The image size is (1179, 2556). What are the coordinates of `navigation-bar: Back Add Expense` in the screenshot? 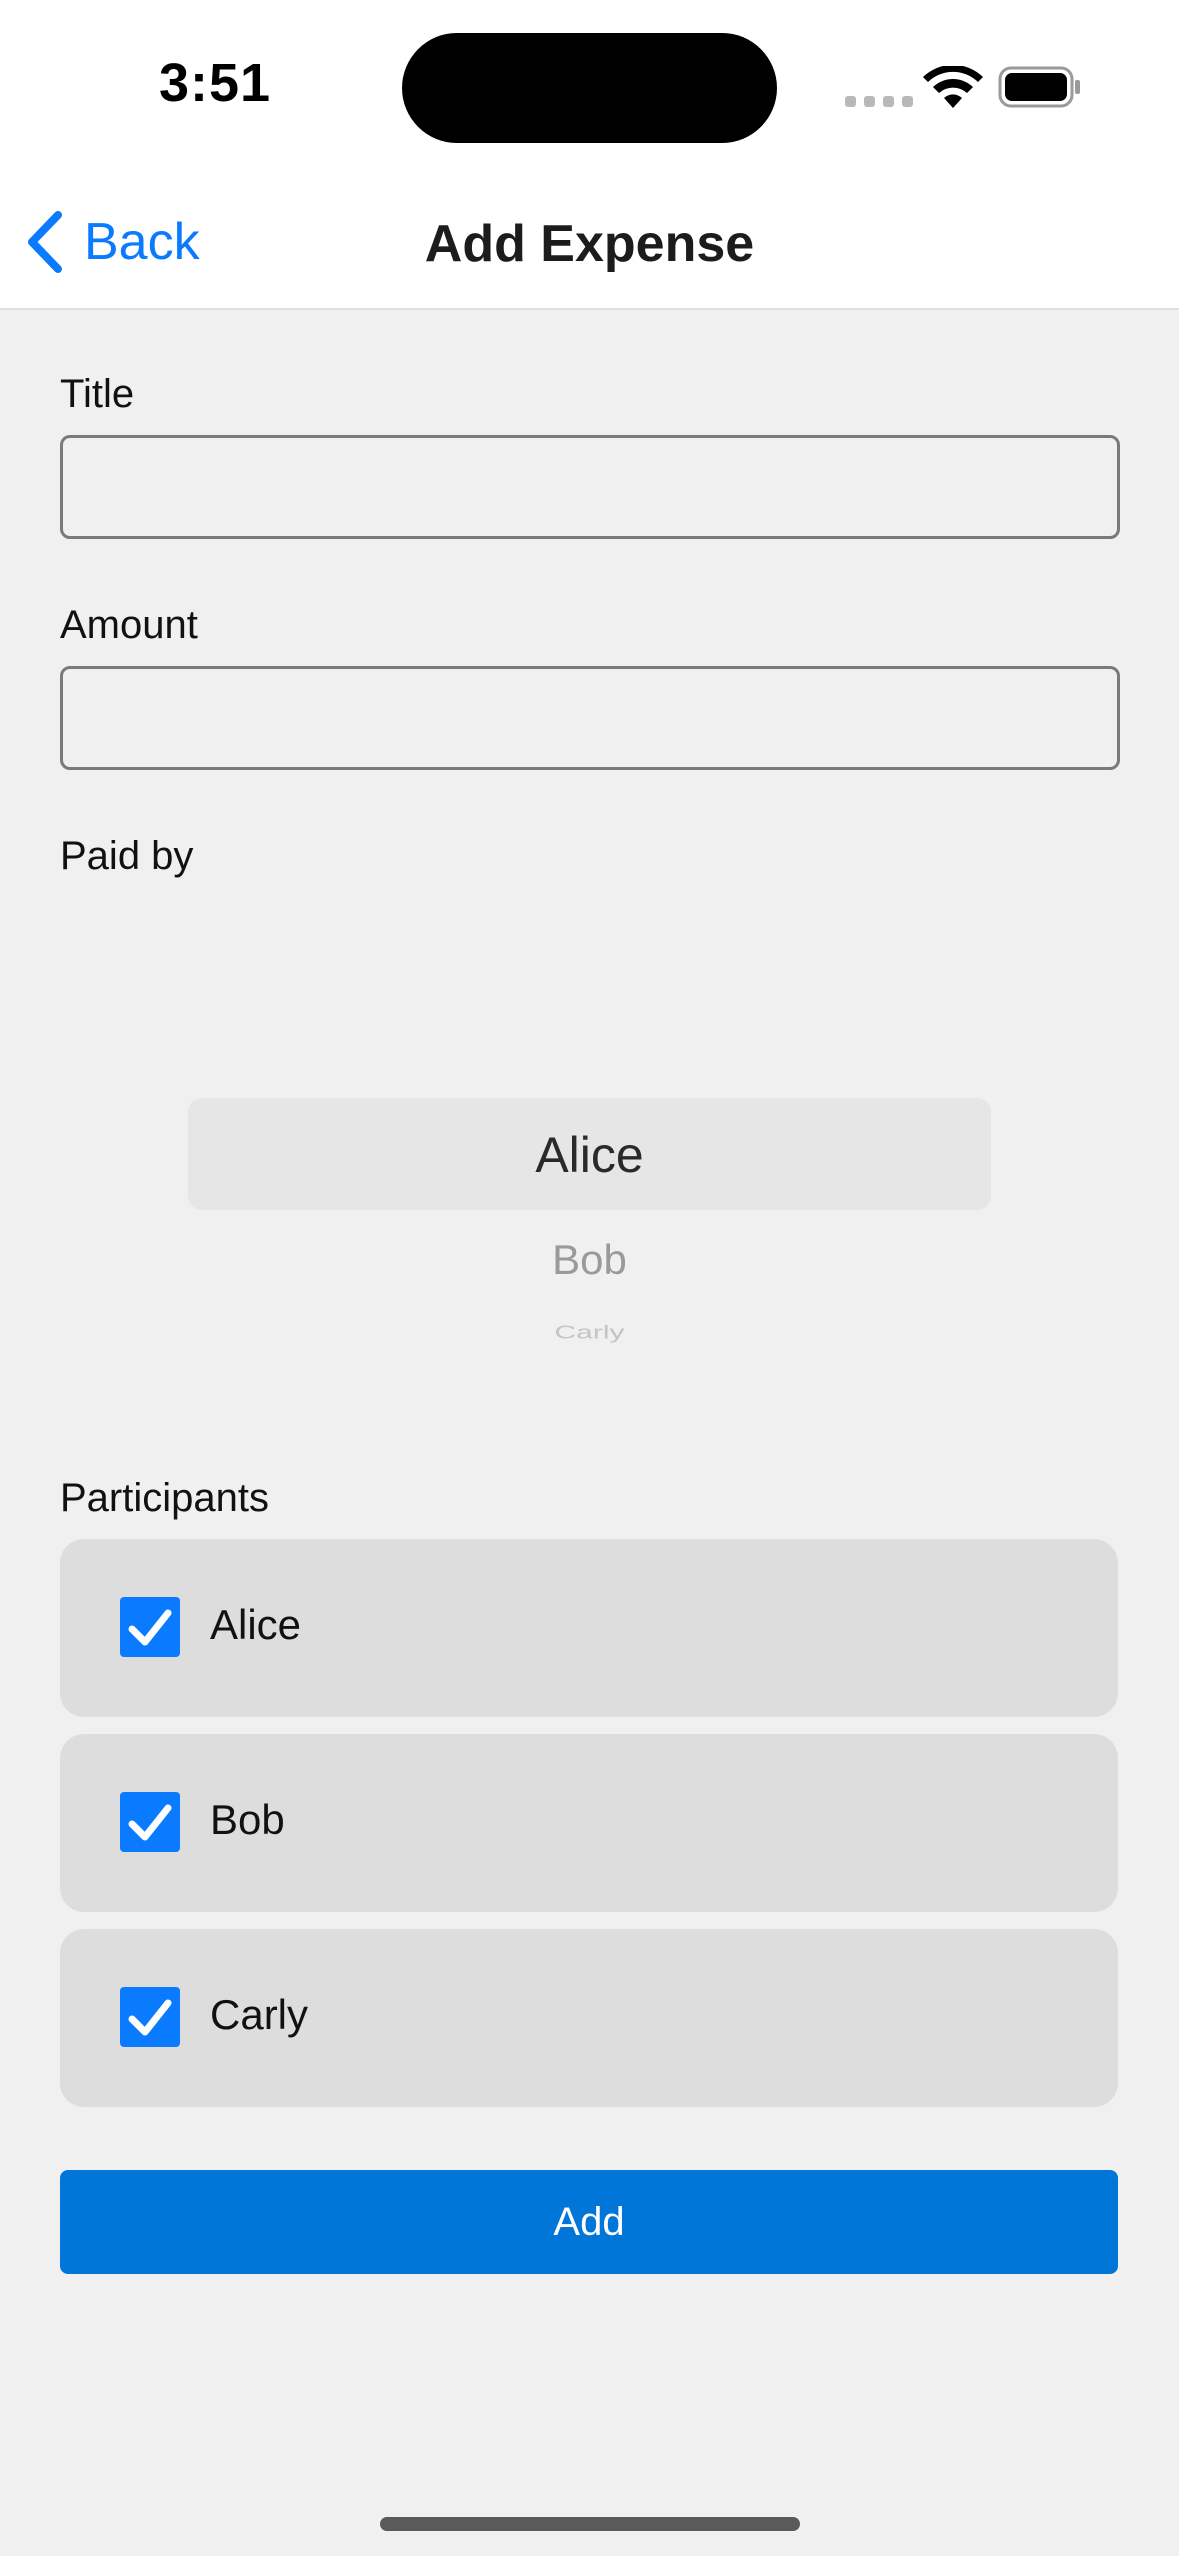 It's located at (589, 243).